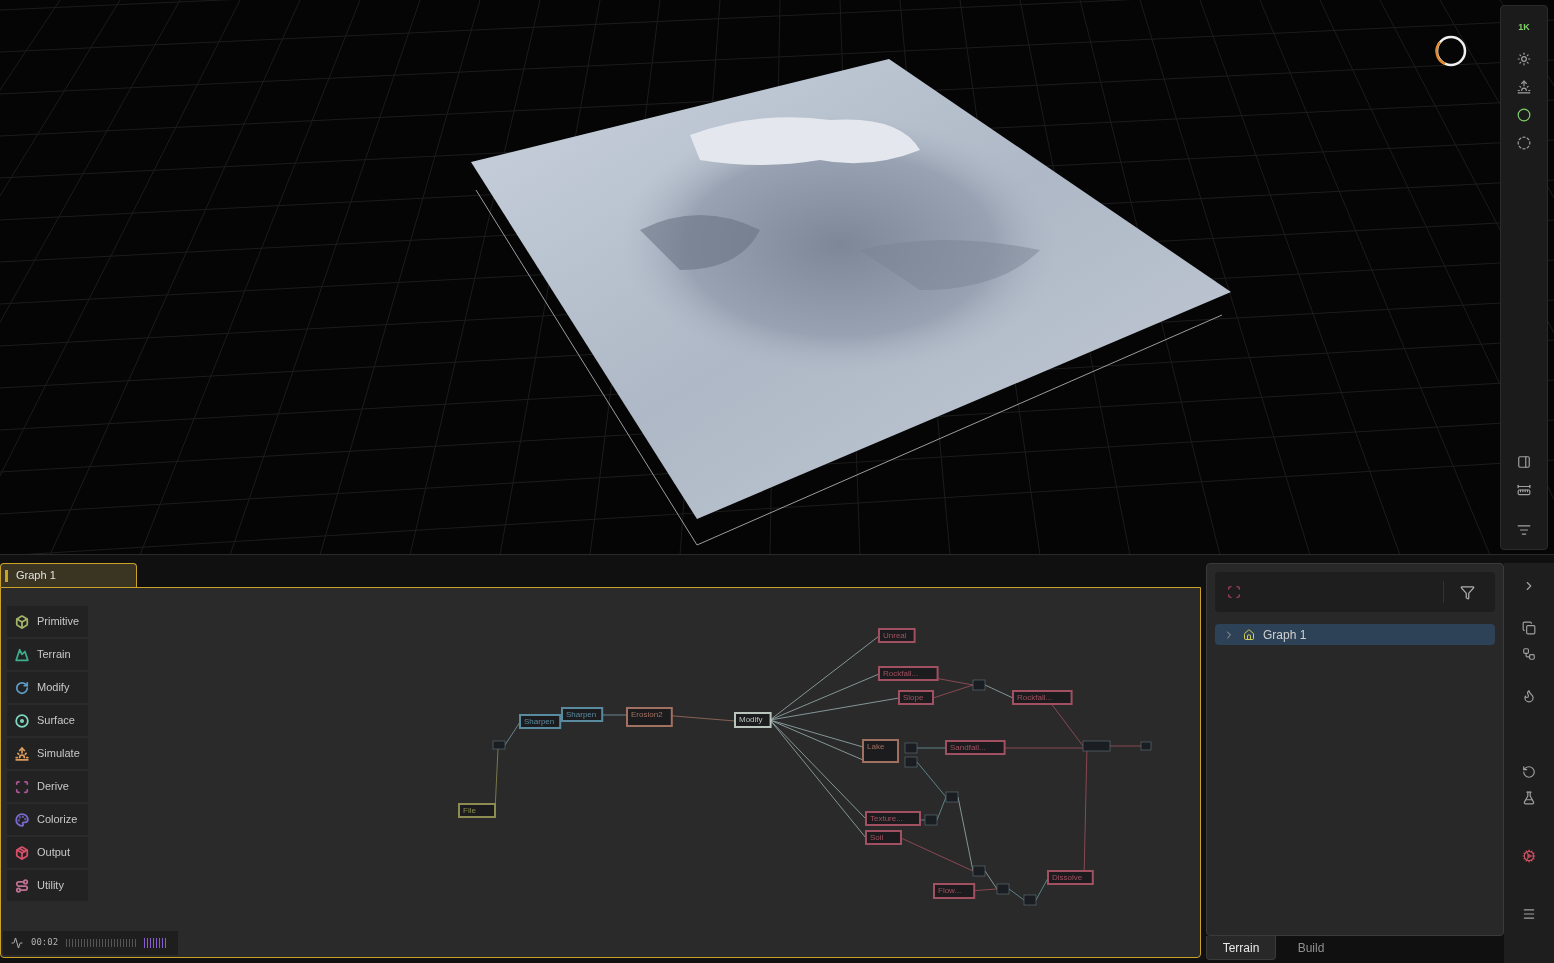  Describe the element at coordinates (47, 654) in the screenshot. I see `node-category-button: Terrain` at that location.